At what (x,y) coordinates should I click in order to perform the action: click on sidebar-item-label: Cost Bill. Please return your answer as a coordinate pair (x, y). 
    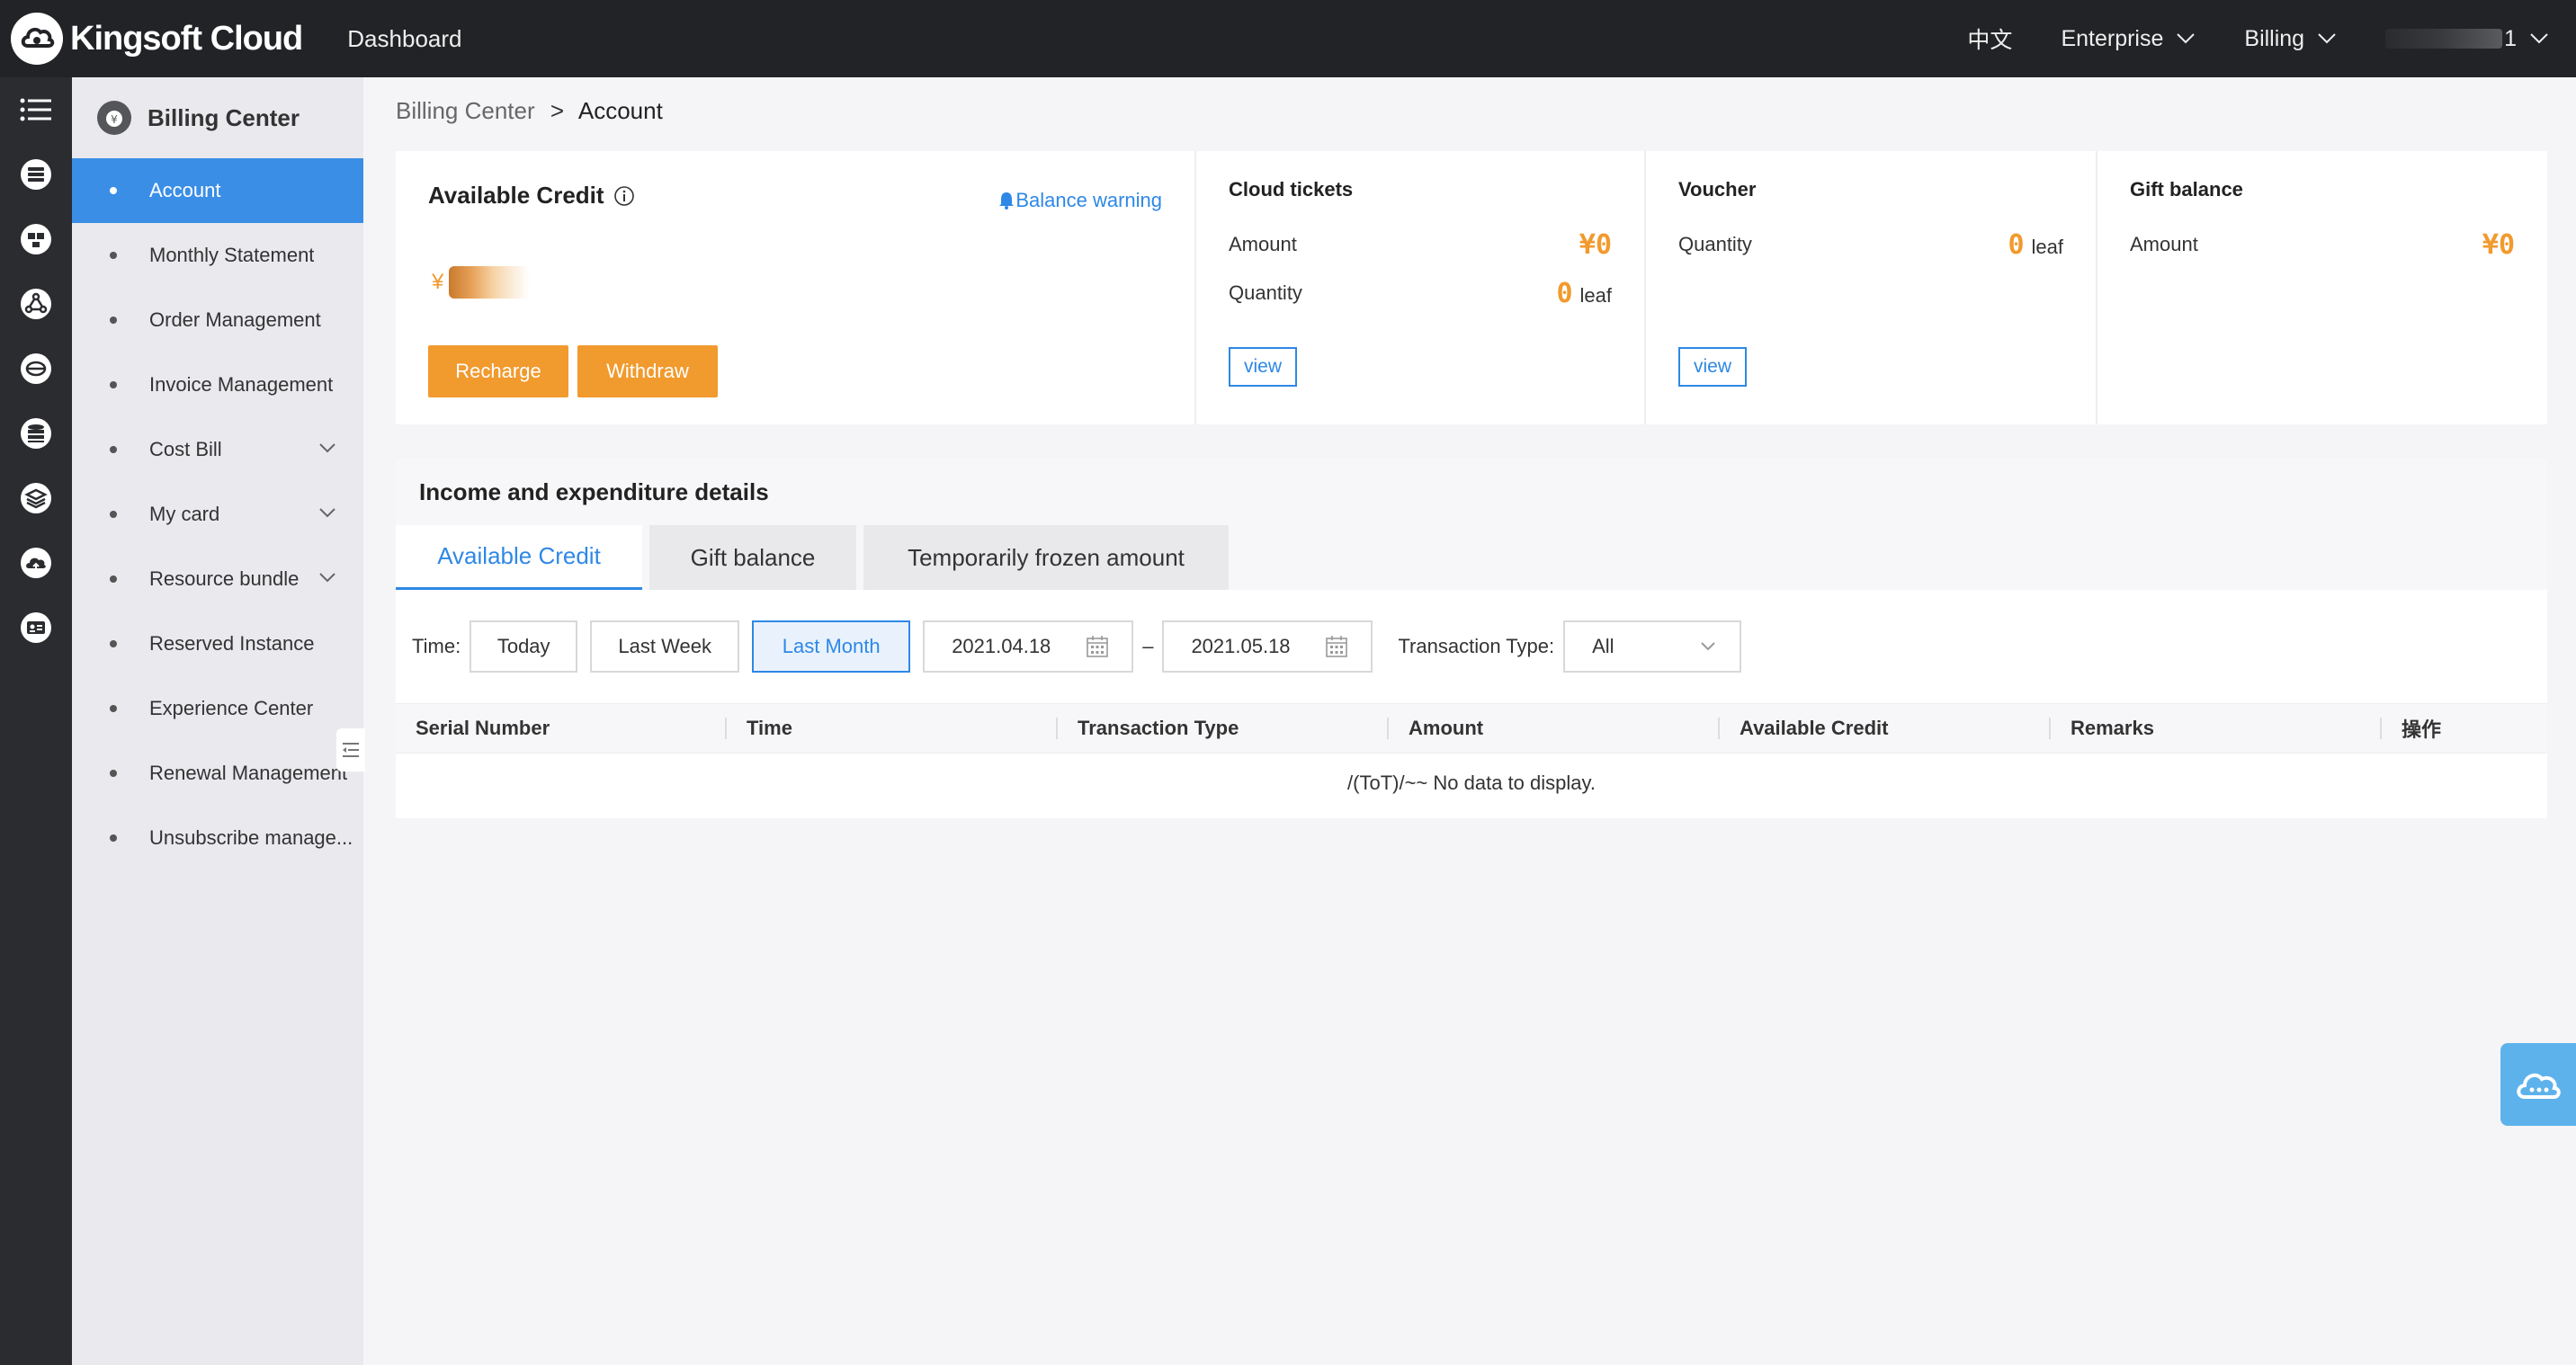
    Looking at the image, I should click on (185, 449).